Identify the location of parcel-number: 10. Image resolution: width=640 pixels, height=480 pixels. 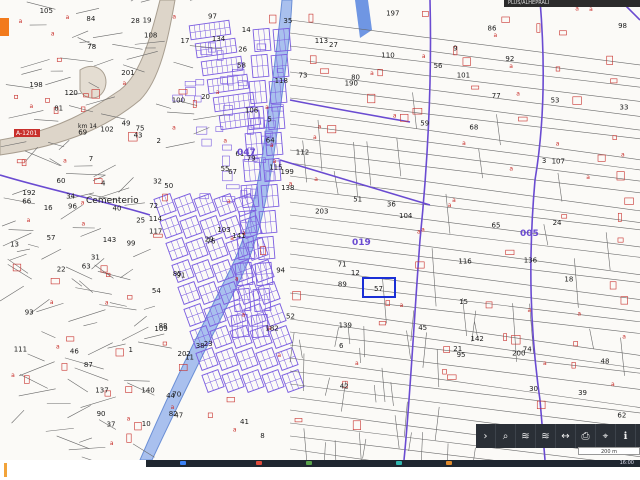
(146, 424).